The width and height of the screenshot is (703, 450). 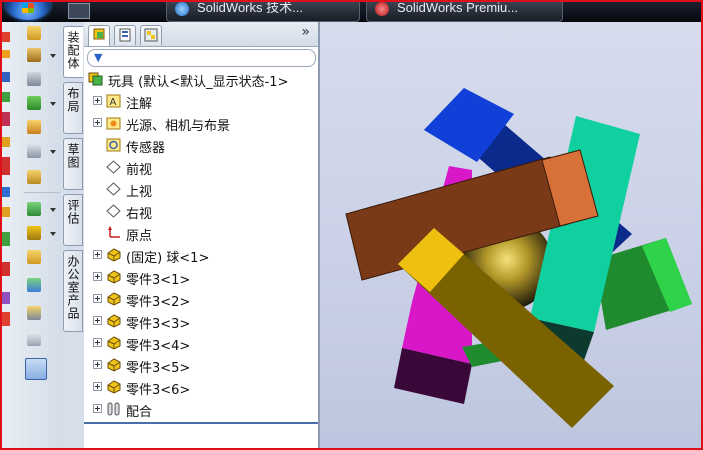 What do you see at coordinates (200, 365) in the screenshot?
I see `tree-item-part: 零件3<5>` at bounding box center [200, 365].